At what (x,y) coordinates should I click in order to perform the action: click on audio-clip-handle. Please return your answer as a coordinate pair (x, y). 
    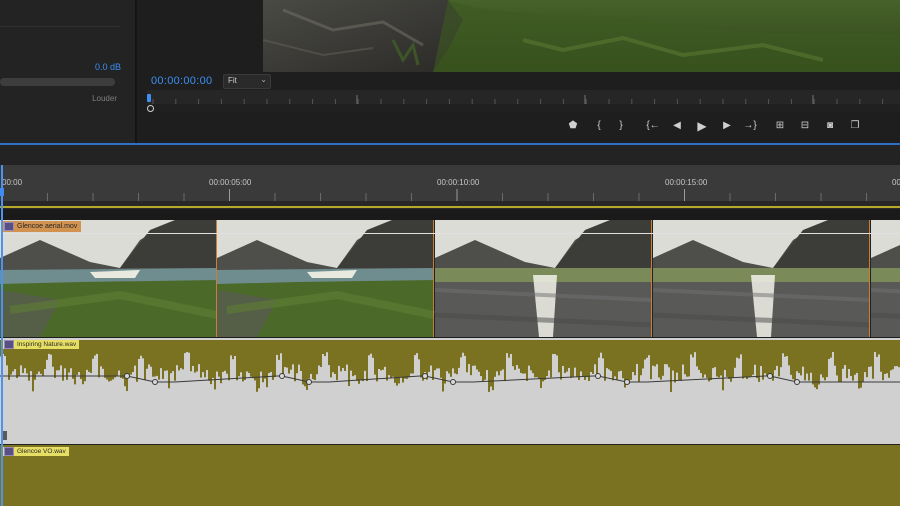
    Looking at the image, I should click on (5, 435).